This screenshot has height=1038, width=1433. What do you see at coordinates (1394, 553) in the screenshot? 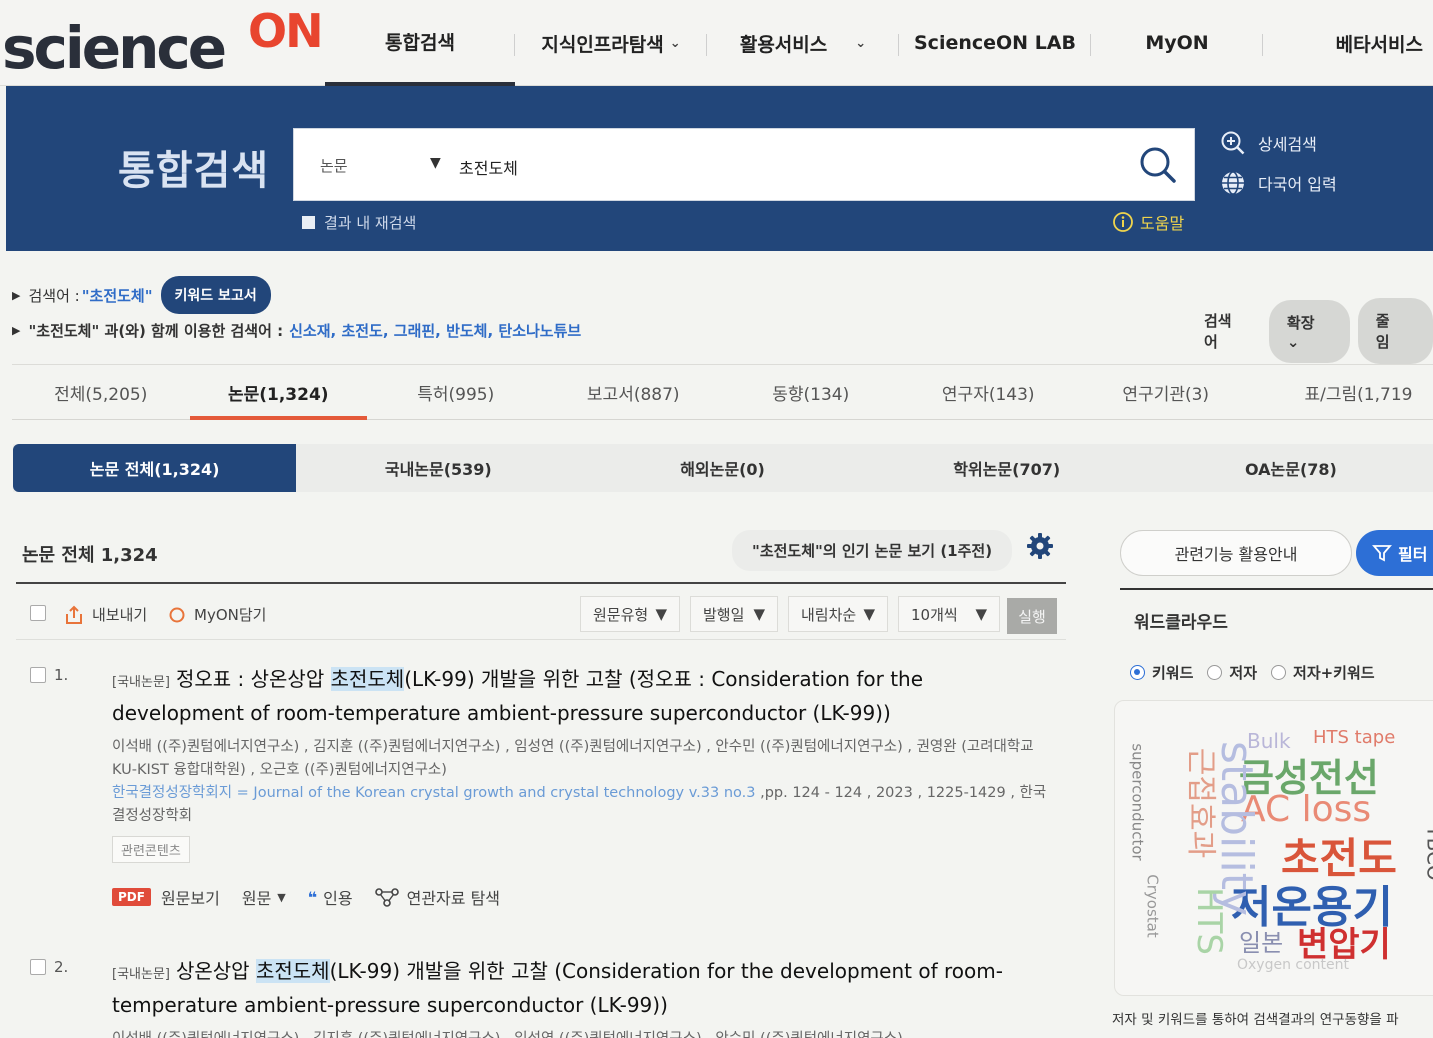
I see `filter-button: 필터` at bounding box center [1394, 553].